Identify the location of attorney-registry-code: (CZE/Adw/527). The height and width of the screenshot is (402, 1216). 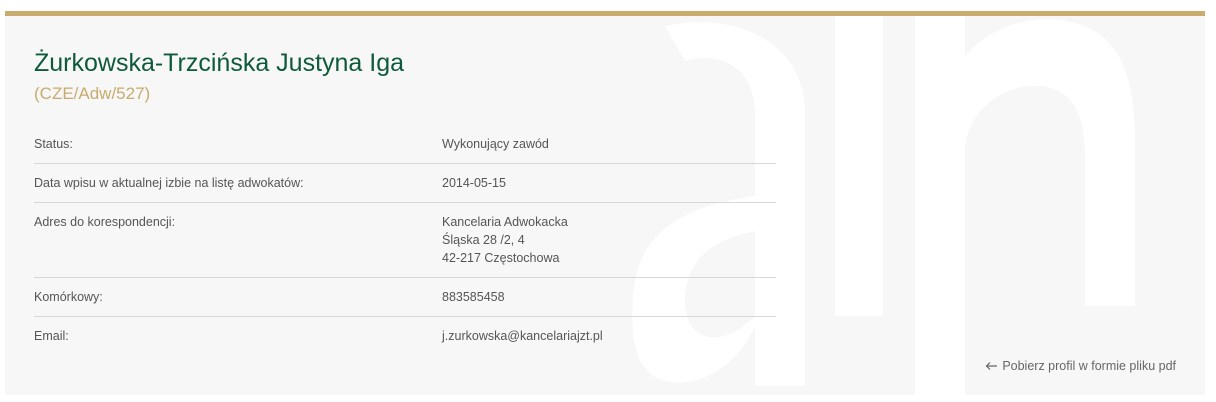
(92, 93).